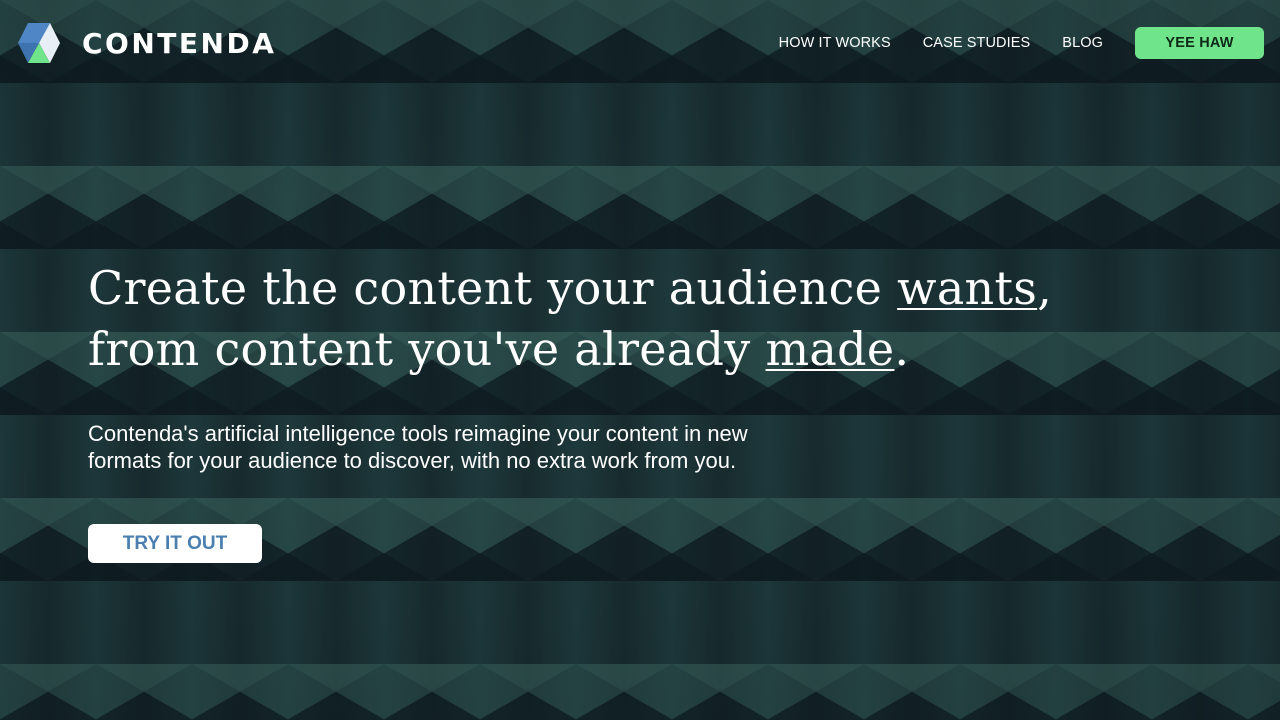 This screenshot has width=1280, height=720. I want to click on headline-line2-text: from content you've already, so click(427, 349).